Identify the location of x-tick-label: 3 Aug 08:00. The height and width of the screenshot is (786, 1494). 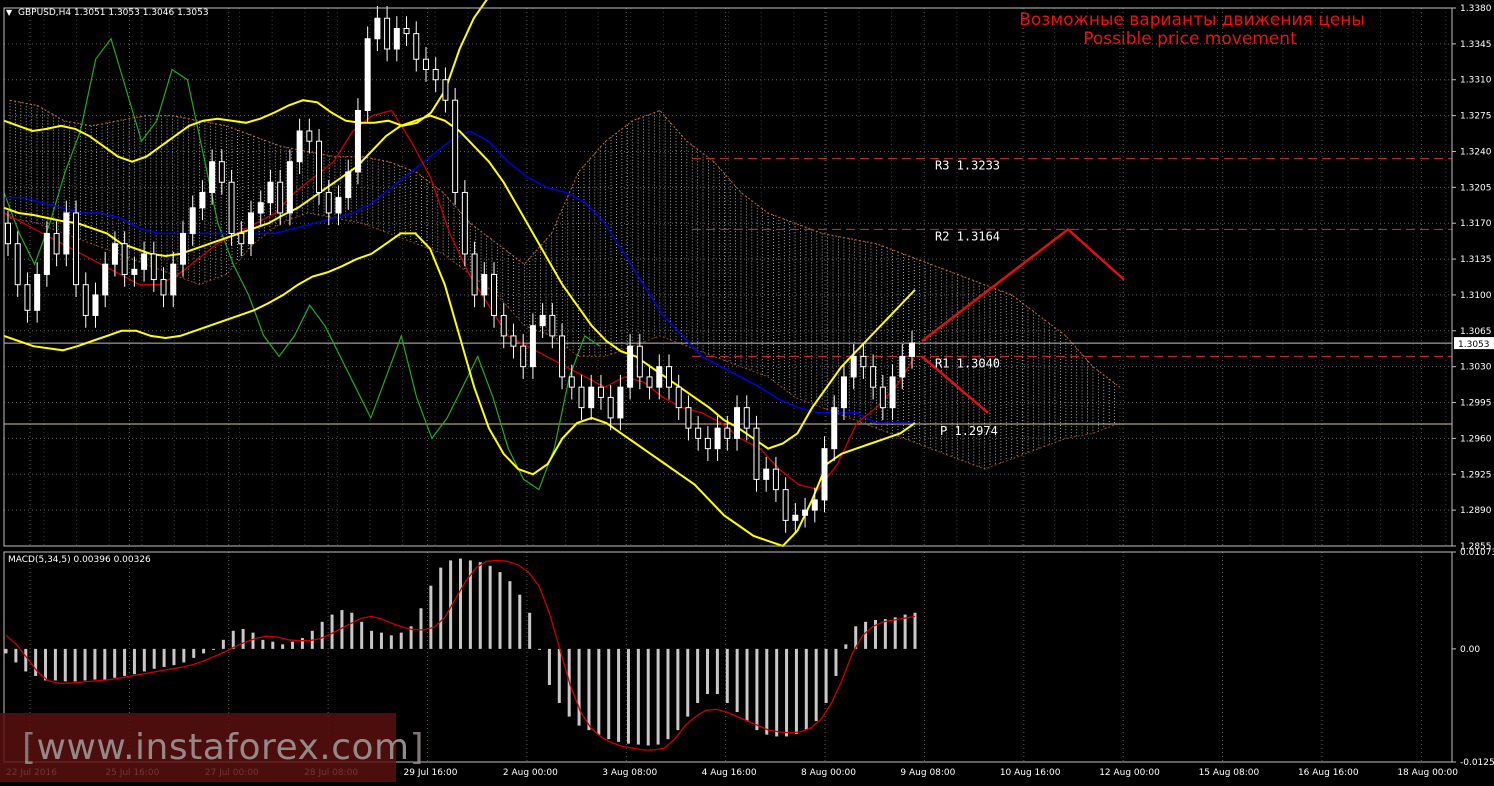
(629, 773).